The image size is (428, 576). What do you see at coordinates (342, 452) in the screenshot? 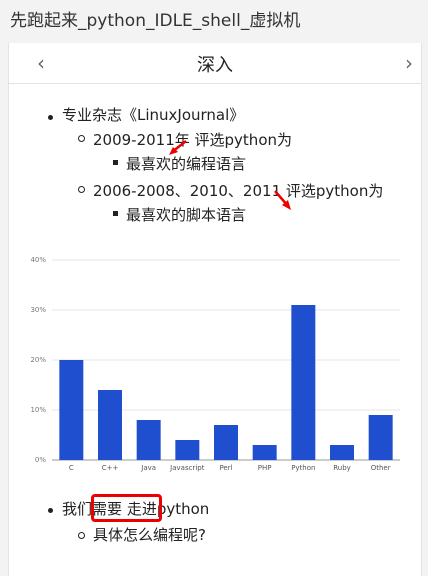
I see `bar-ruby` at bounding box center [342, 452].